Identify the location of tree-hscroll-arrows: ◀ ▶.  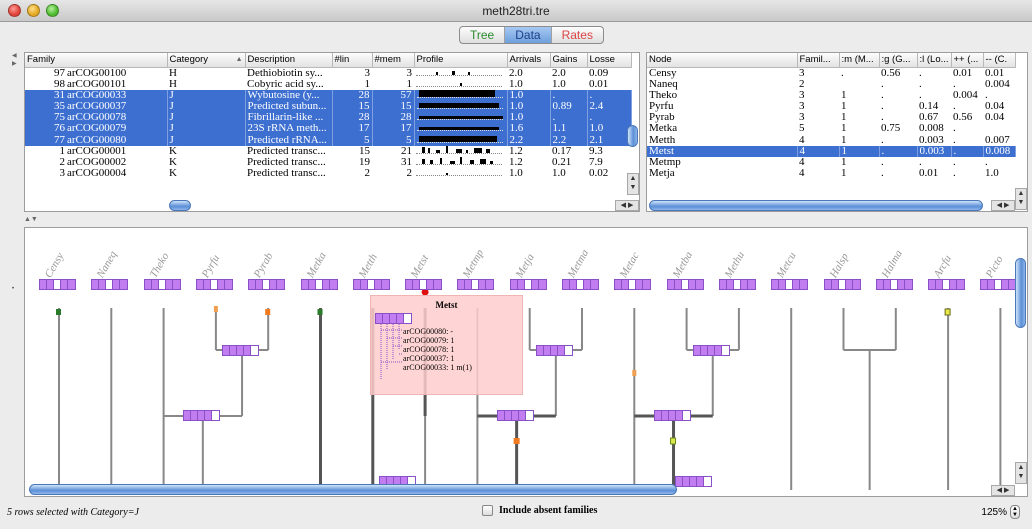
(1003, 490).